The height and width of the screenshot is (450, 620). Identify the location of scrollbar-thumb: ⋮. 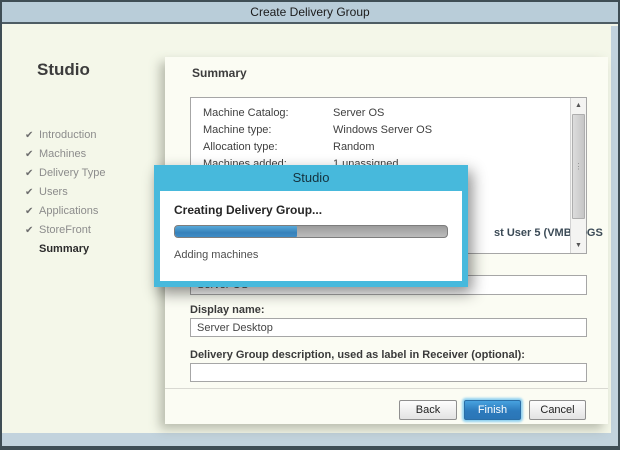
(578, 166).